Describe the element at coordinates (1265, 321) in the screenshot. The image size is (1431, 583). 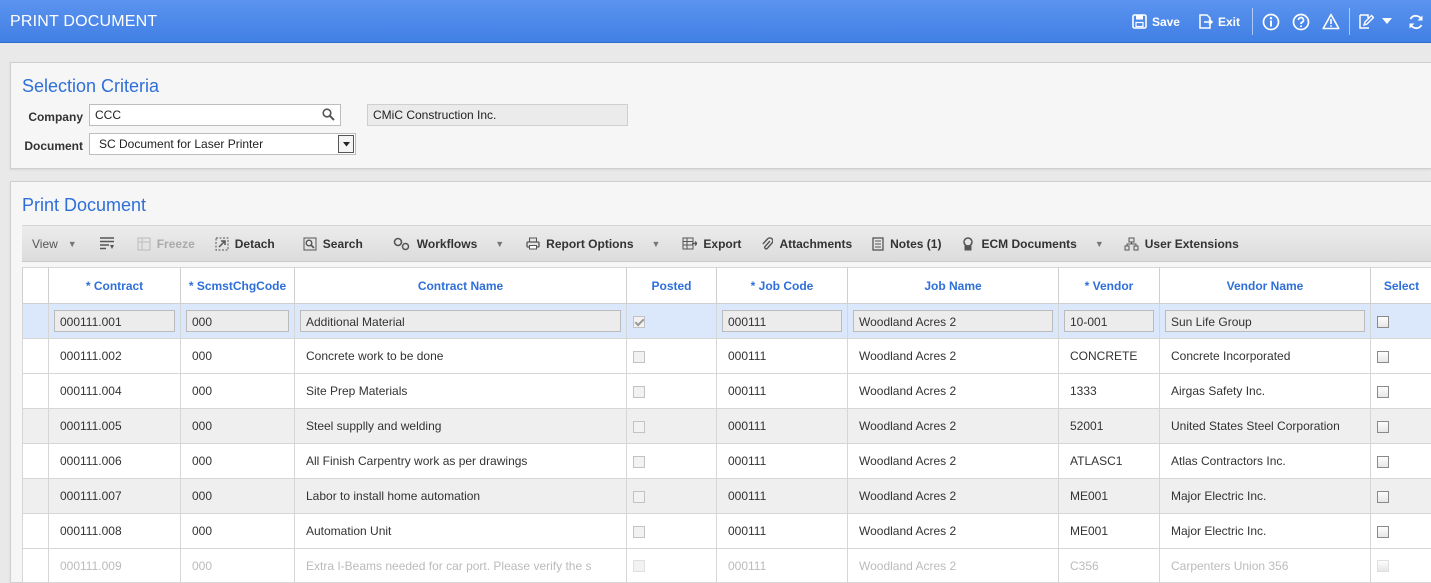
I see `vendor-name-input: Sun Life Group` at that location.